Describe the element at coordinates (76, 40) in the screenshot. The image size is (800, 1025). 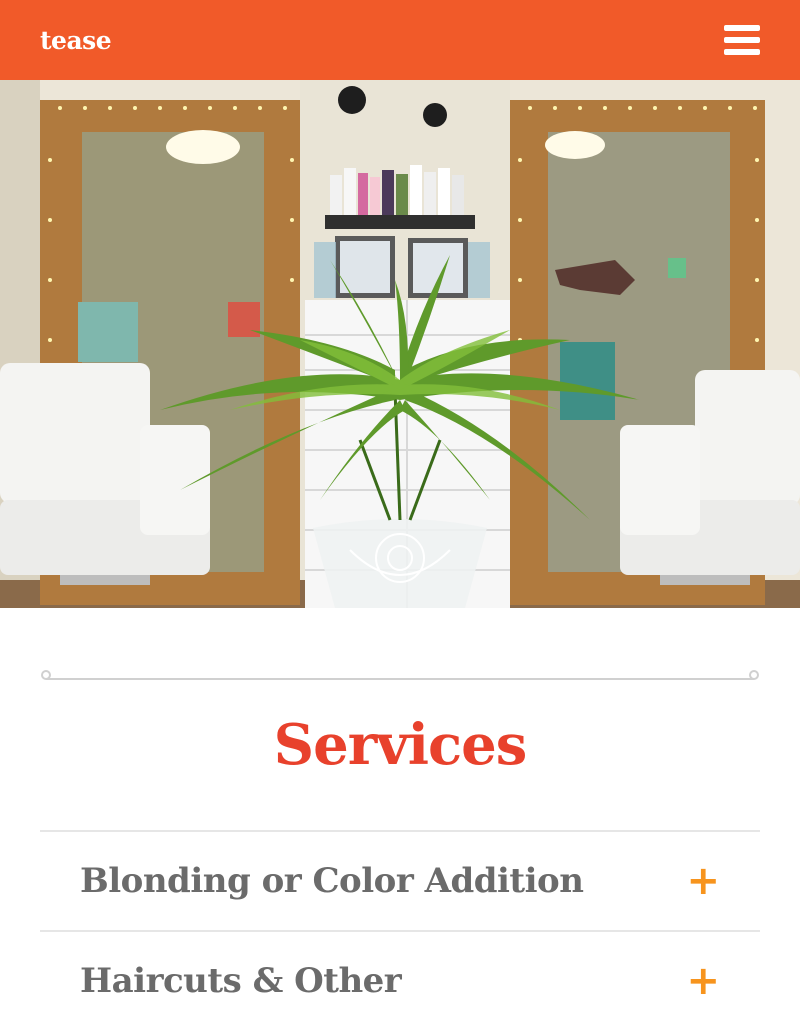
I see `site-logo: tease` at that location.